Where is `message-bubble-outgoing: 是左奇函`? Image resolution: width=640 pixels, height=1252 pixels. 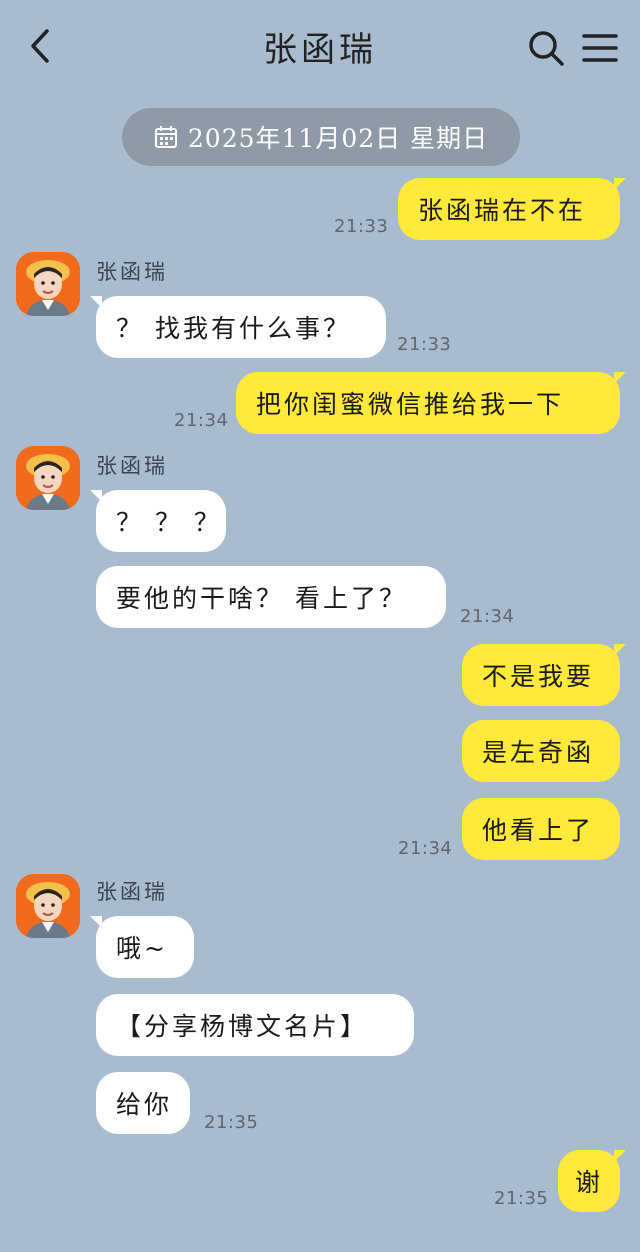 message-bubble-outgoing: 是左奇函 is located at coordinates (541, 751).